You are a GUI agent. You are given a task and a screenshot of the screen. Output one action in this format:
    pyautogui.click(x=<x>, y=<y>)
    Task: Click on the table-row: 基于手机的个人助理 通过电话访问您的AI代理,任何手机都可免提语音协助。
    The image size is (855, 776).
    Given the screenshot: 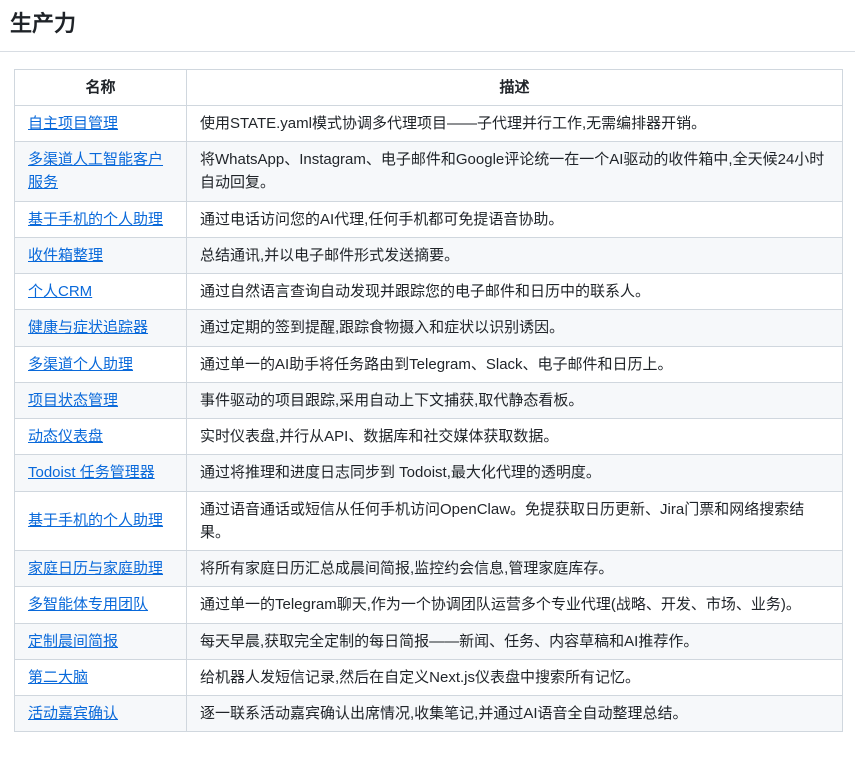 What is the action you would take?
    pyautogui.click(x=428, y=219)
    